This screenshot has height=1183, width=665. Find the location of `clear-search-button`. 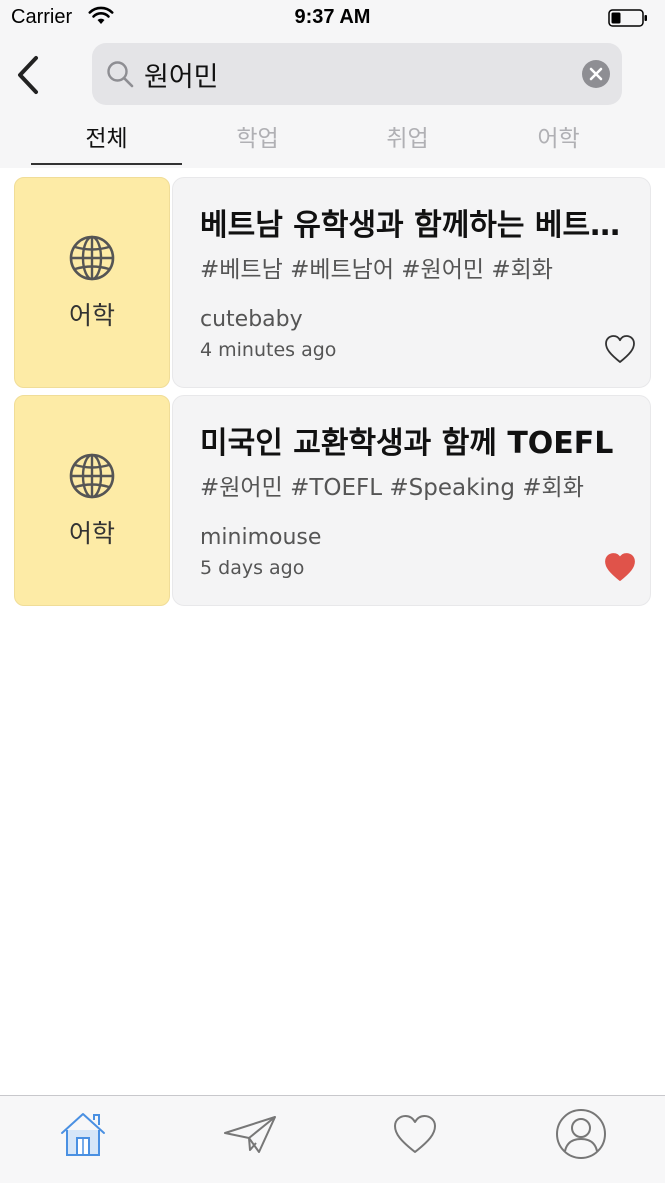

clear-search-button is located at coordinates (596, 74).